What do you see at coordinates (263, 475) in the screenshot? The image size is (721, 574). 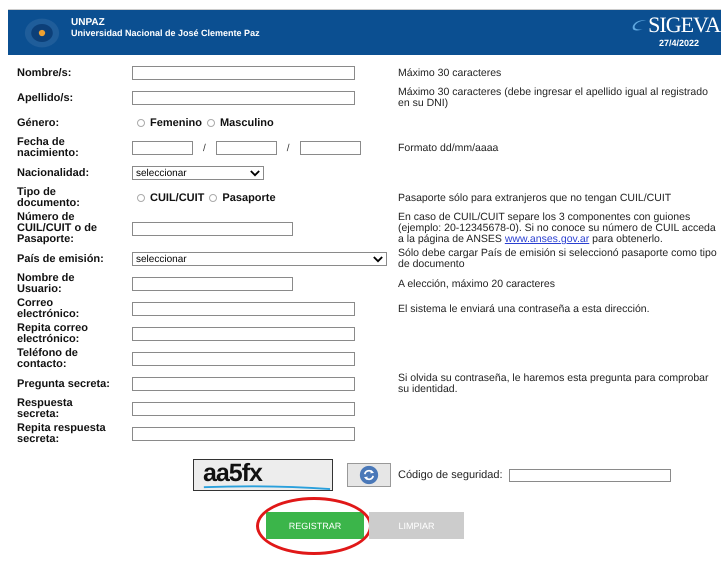 I see `captcha-image: aa5fx` at bounding box center [263, 475].